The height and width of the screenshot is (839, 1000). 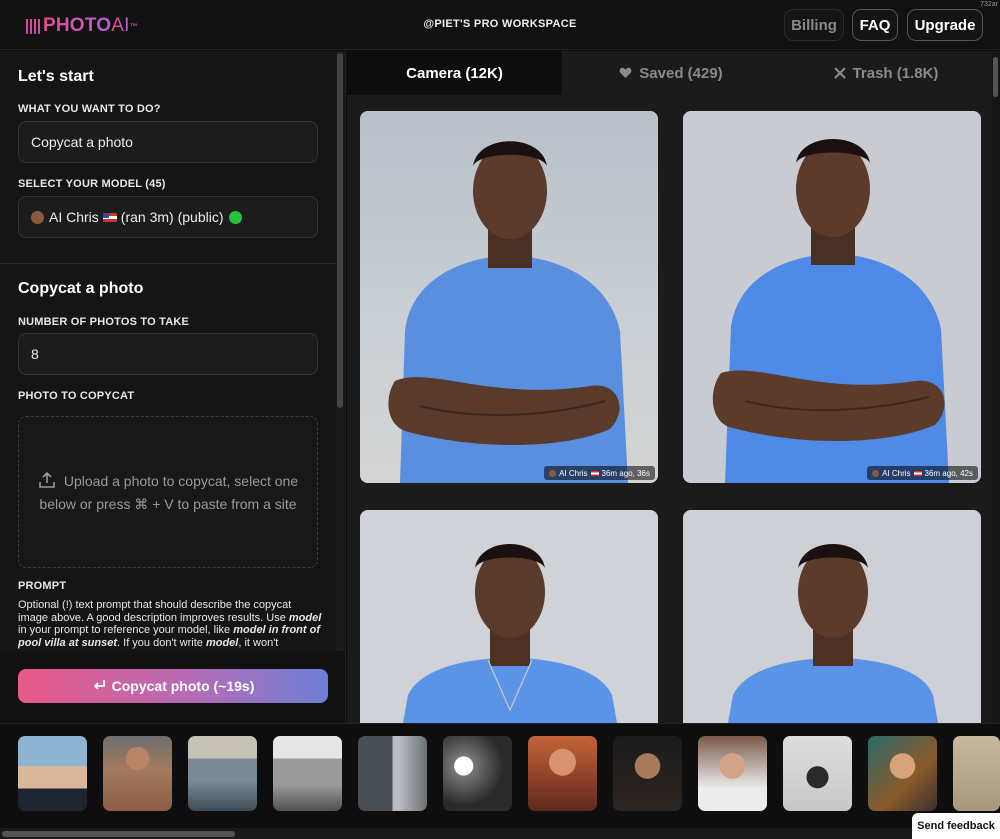 What do you see at coordinates (81, 288) in the screenshot?
I see `section-title-copycat: Copycat a photo` at bounding box center [81, 288].